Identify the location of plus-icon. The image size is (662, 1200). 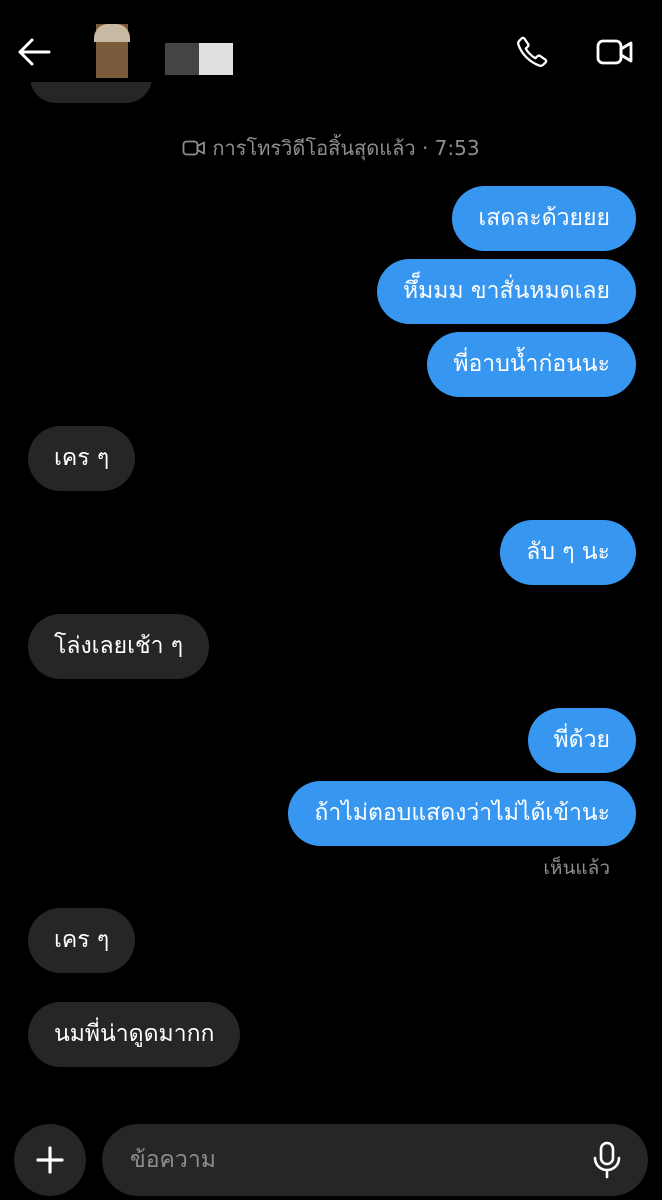
(50, 1160).